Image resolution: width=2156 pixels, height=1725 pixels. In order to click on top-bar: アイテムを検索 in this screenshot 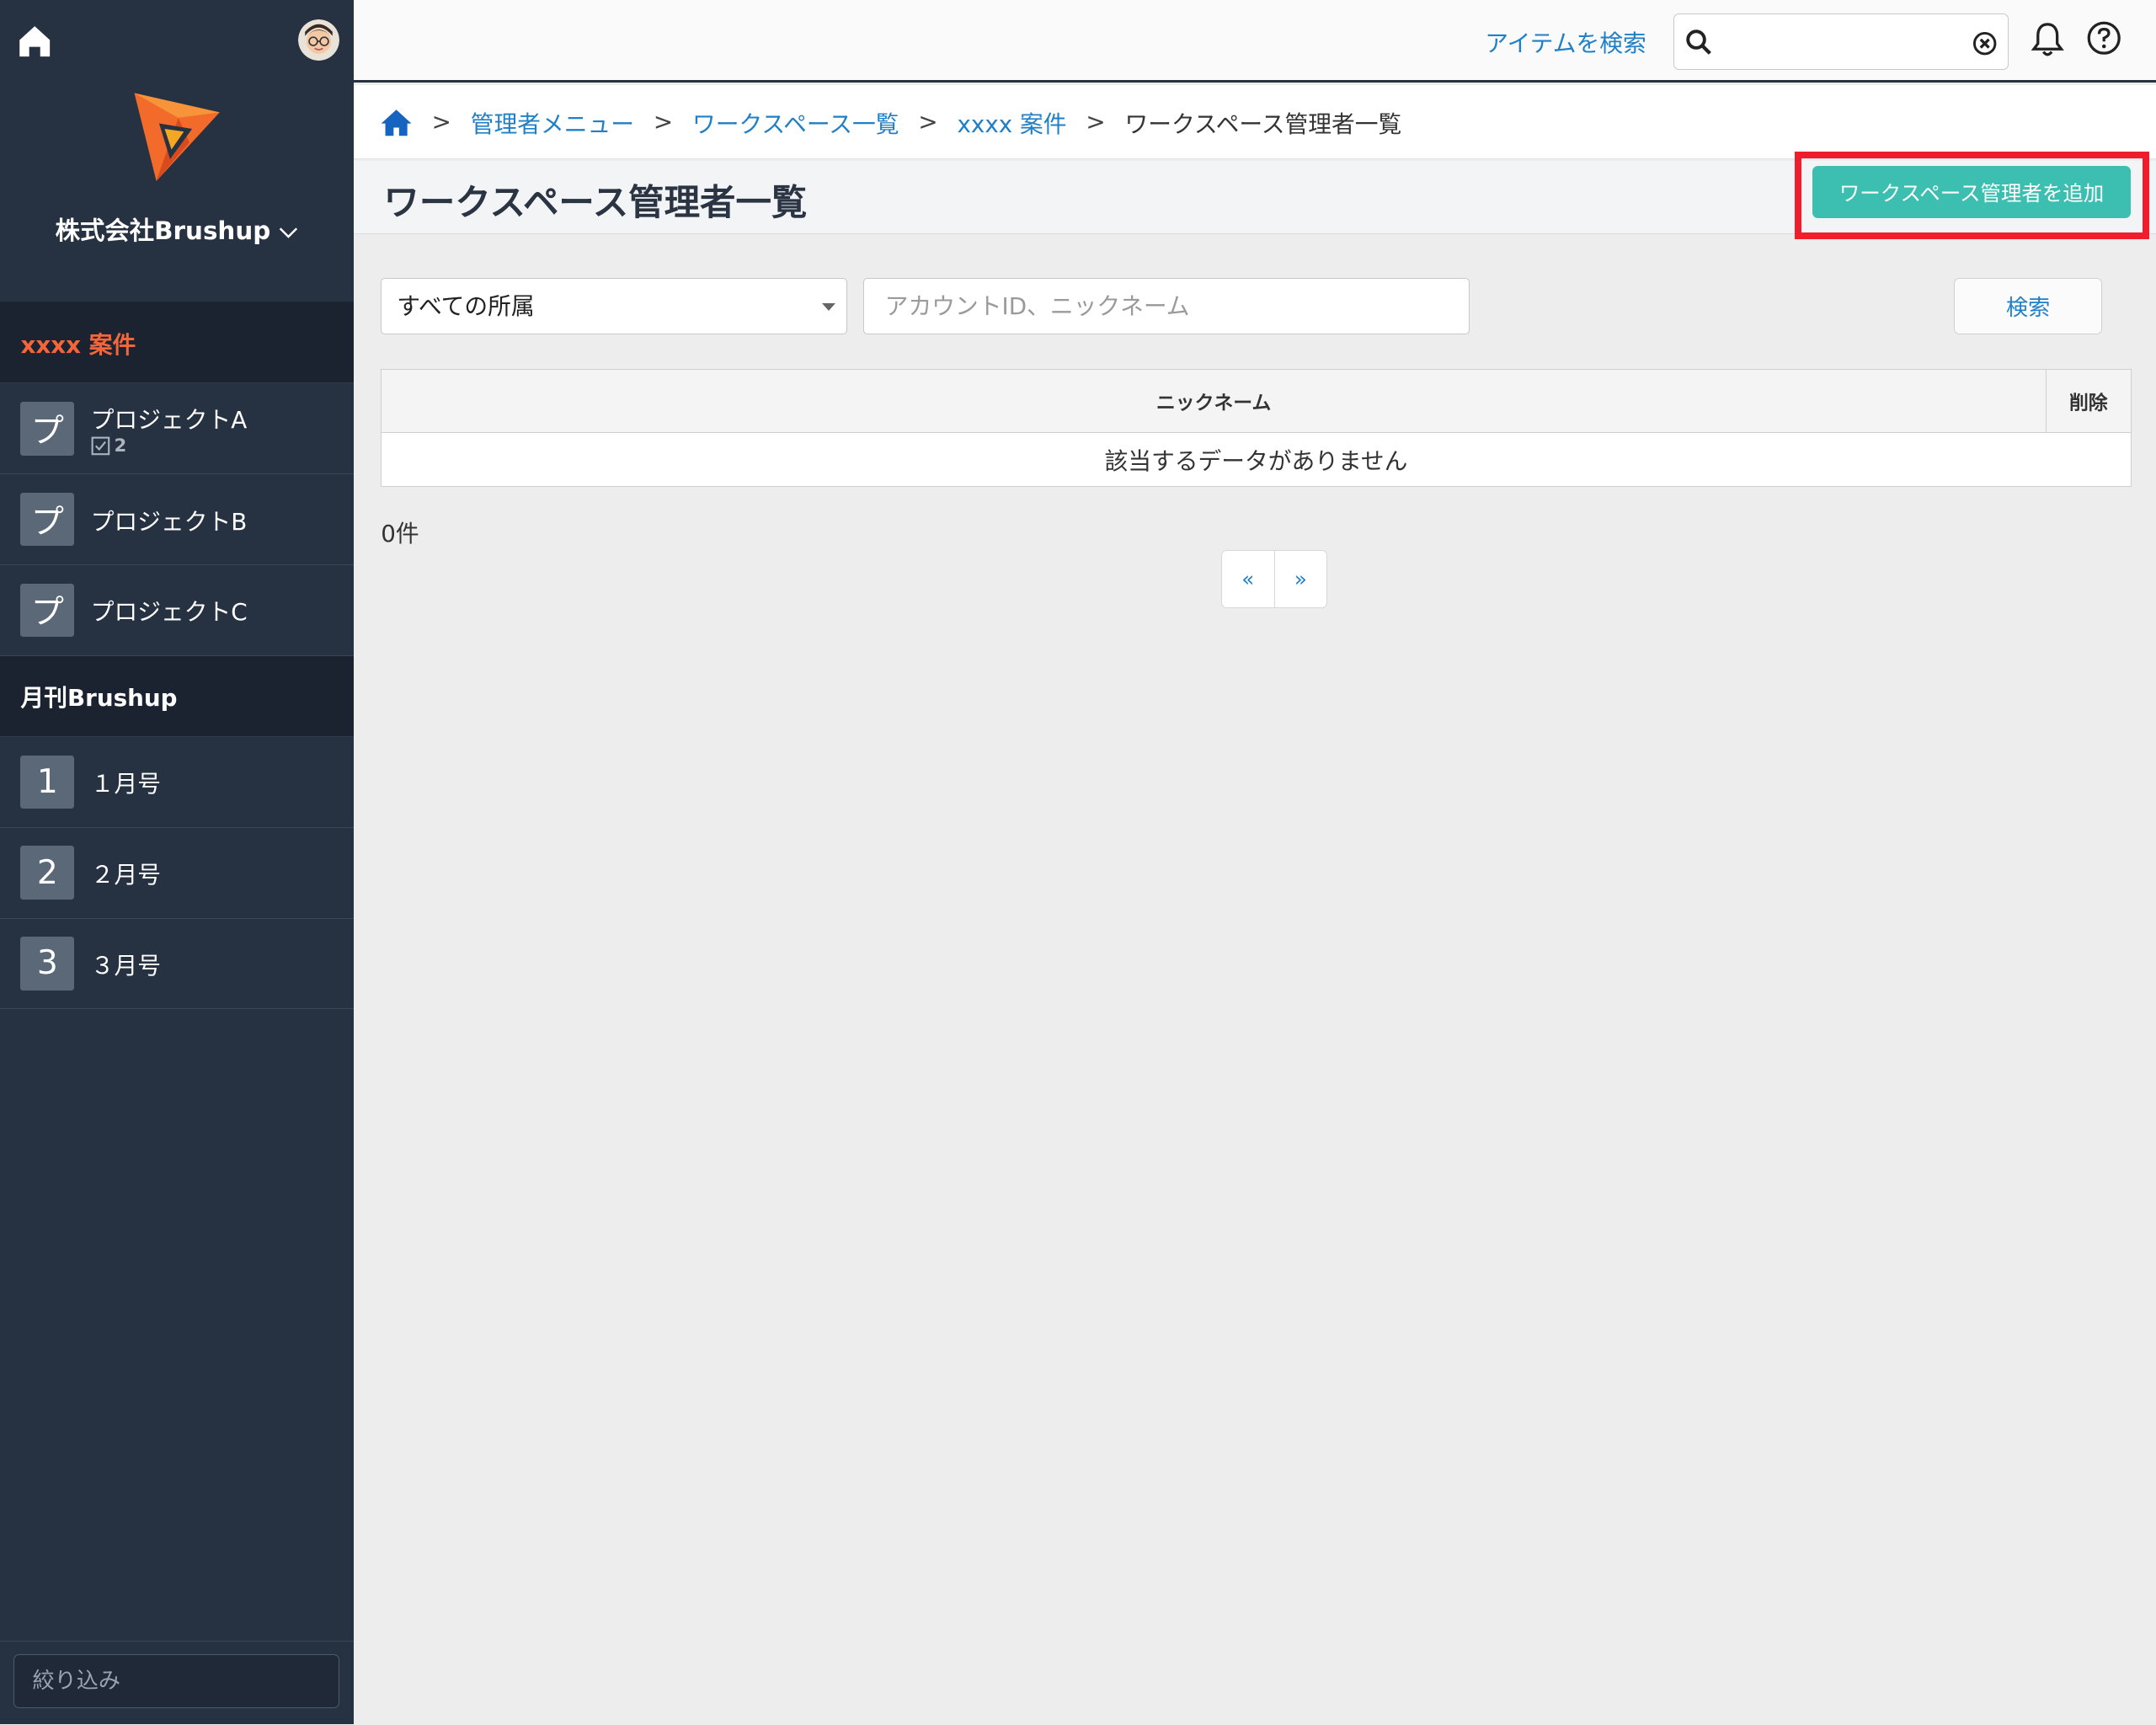, I will do `click(1254, 41)`.